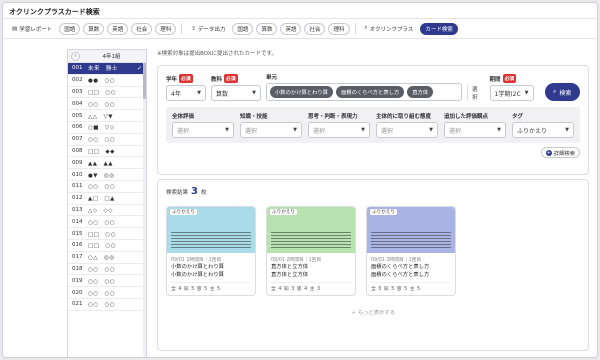 This screenshot has width=600, height=360. Describe the element at coordinates (182, 28) in the screenshot. I see `toolbar-separator` at that location.